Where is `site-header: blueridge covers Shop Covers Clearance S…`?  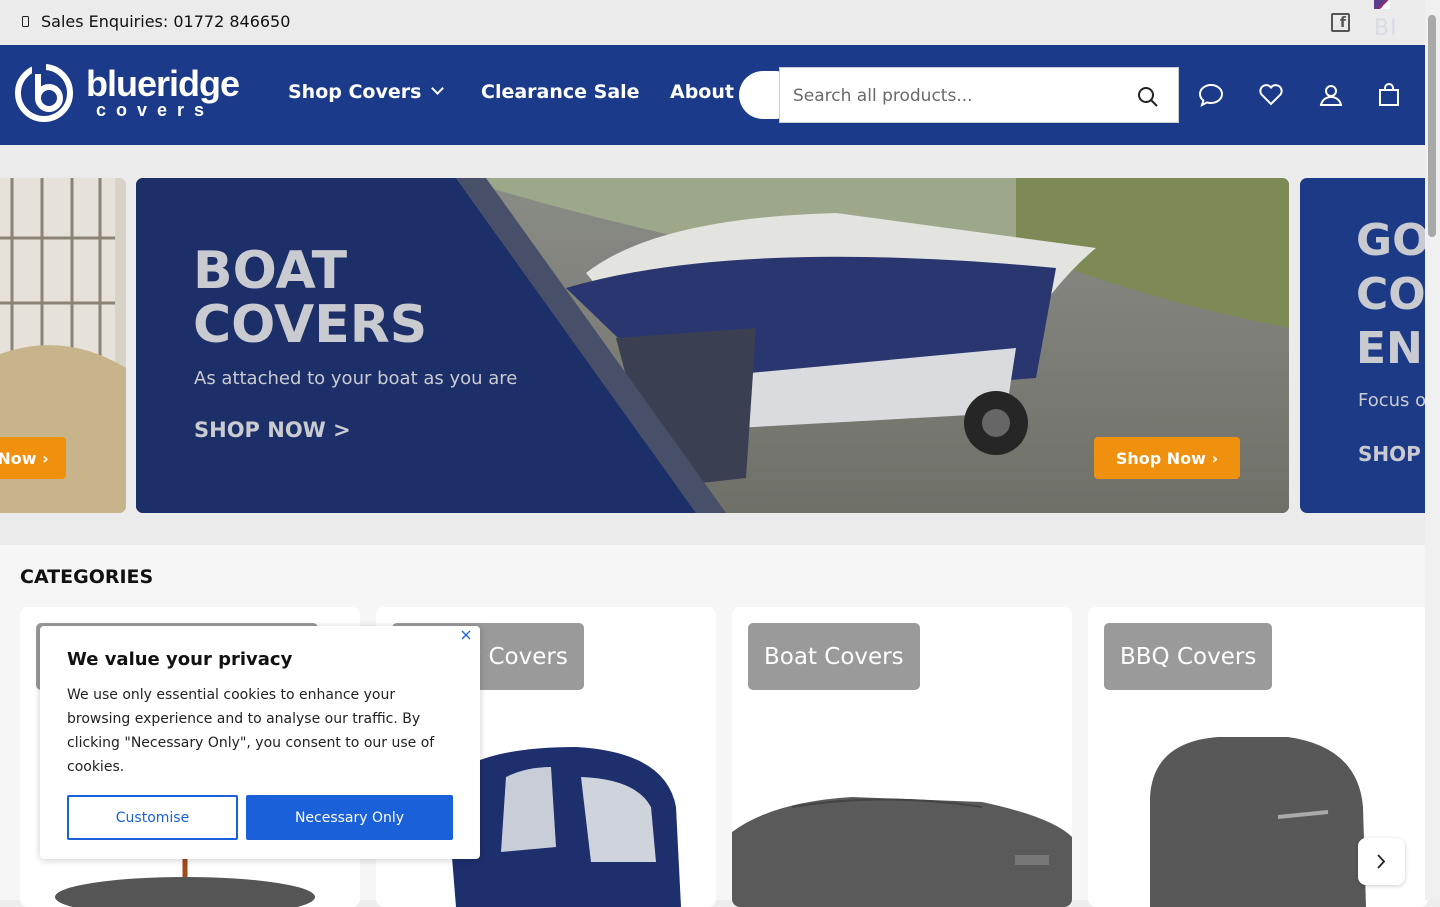
site-header: blueridge covers Shop Covers Clearance S… is located at coordinates (712, 95).